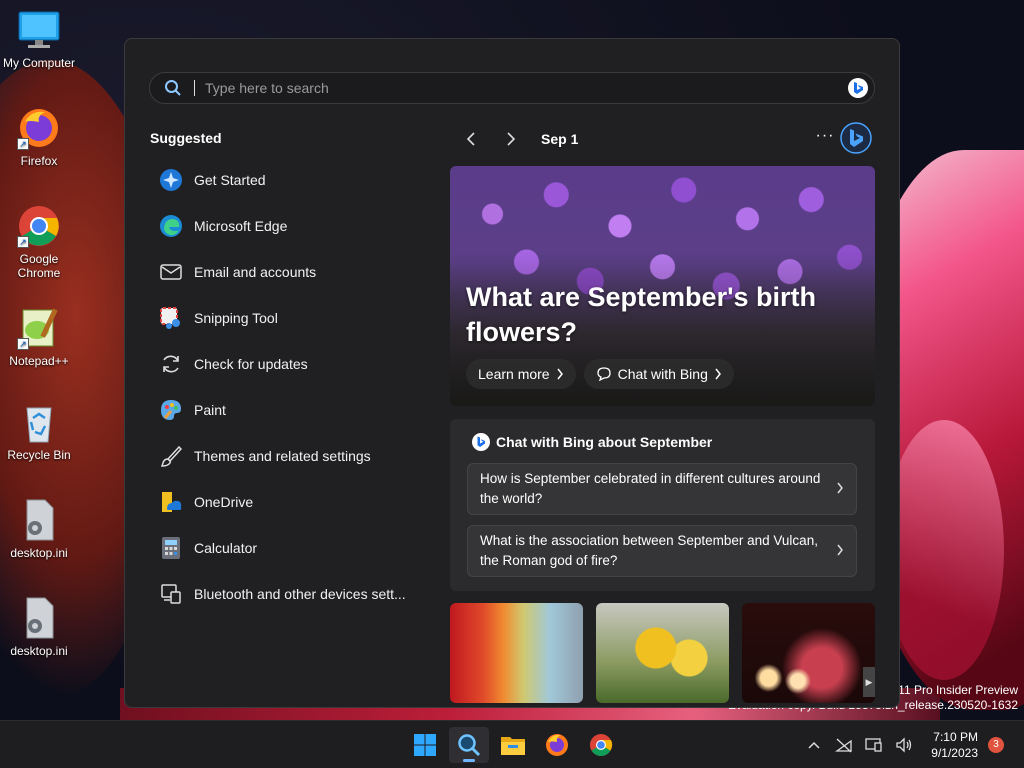 This screenshot has width=1024, height=768. I want to click on desktop-icon-desktop-ini-2: desktop.ini, so click(39, 627).